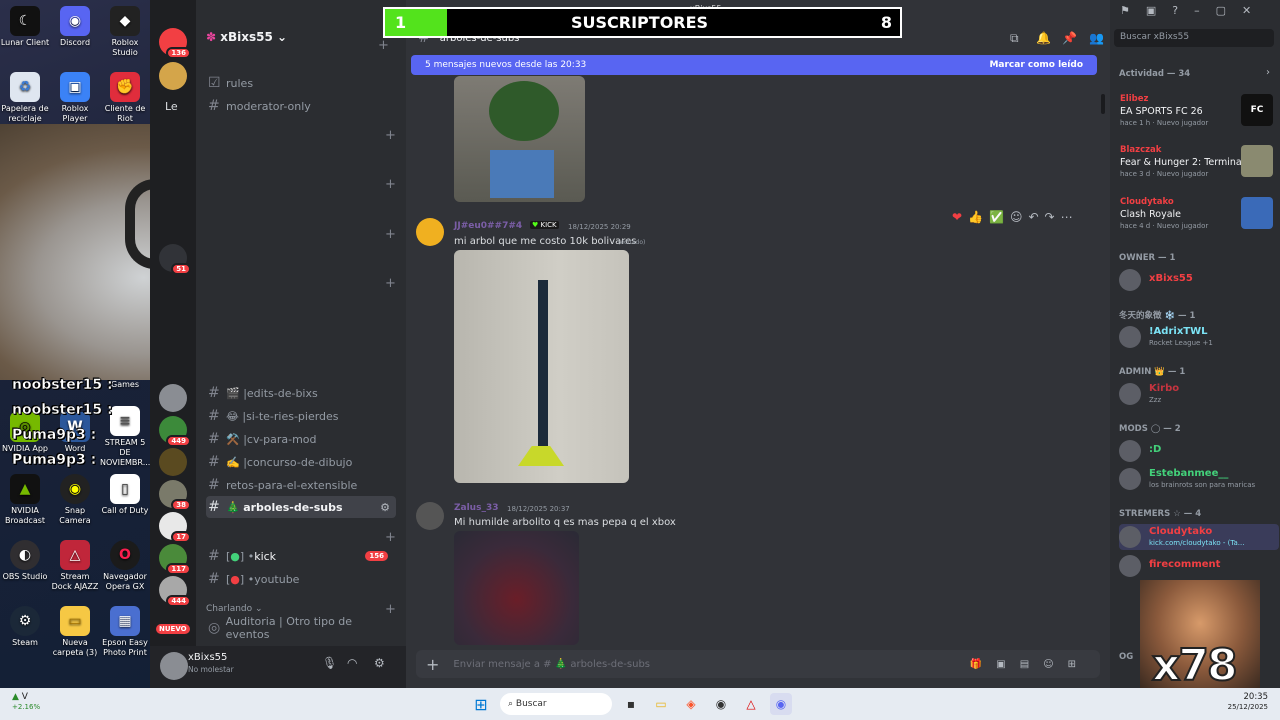 The image size is (1280, 720). What do you see at coordinates (25, 500) in the screenshot?
I see `nvidia-broadcast-shortcut: ▲ NVIDIA Broadcast` at bounding box center [25, 500].